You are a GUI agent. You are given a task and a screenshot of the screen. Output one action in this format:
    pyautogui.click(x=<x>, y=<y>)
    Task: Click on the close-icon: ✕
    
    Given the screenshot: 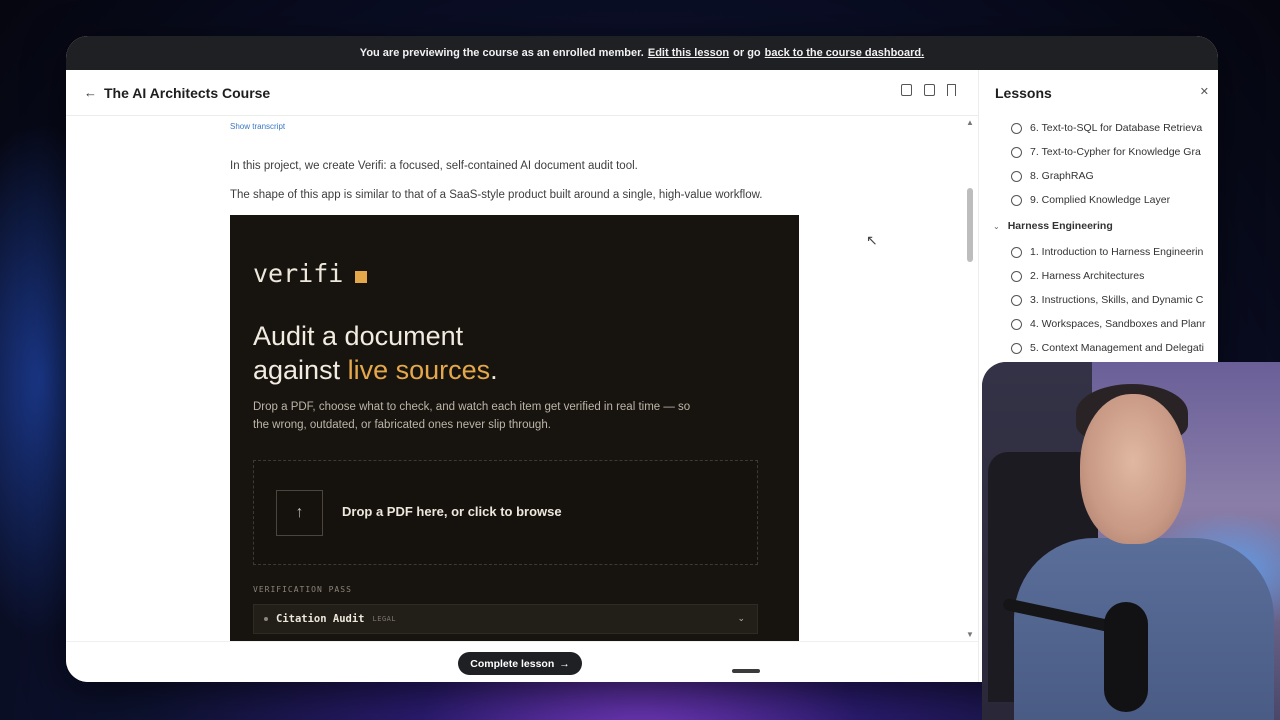 What is the action you would take?
    pyautogui.click(x=1204, y=91)
    